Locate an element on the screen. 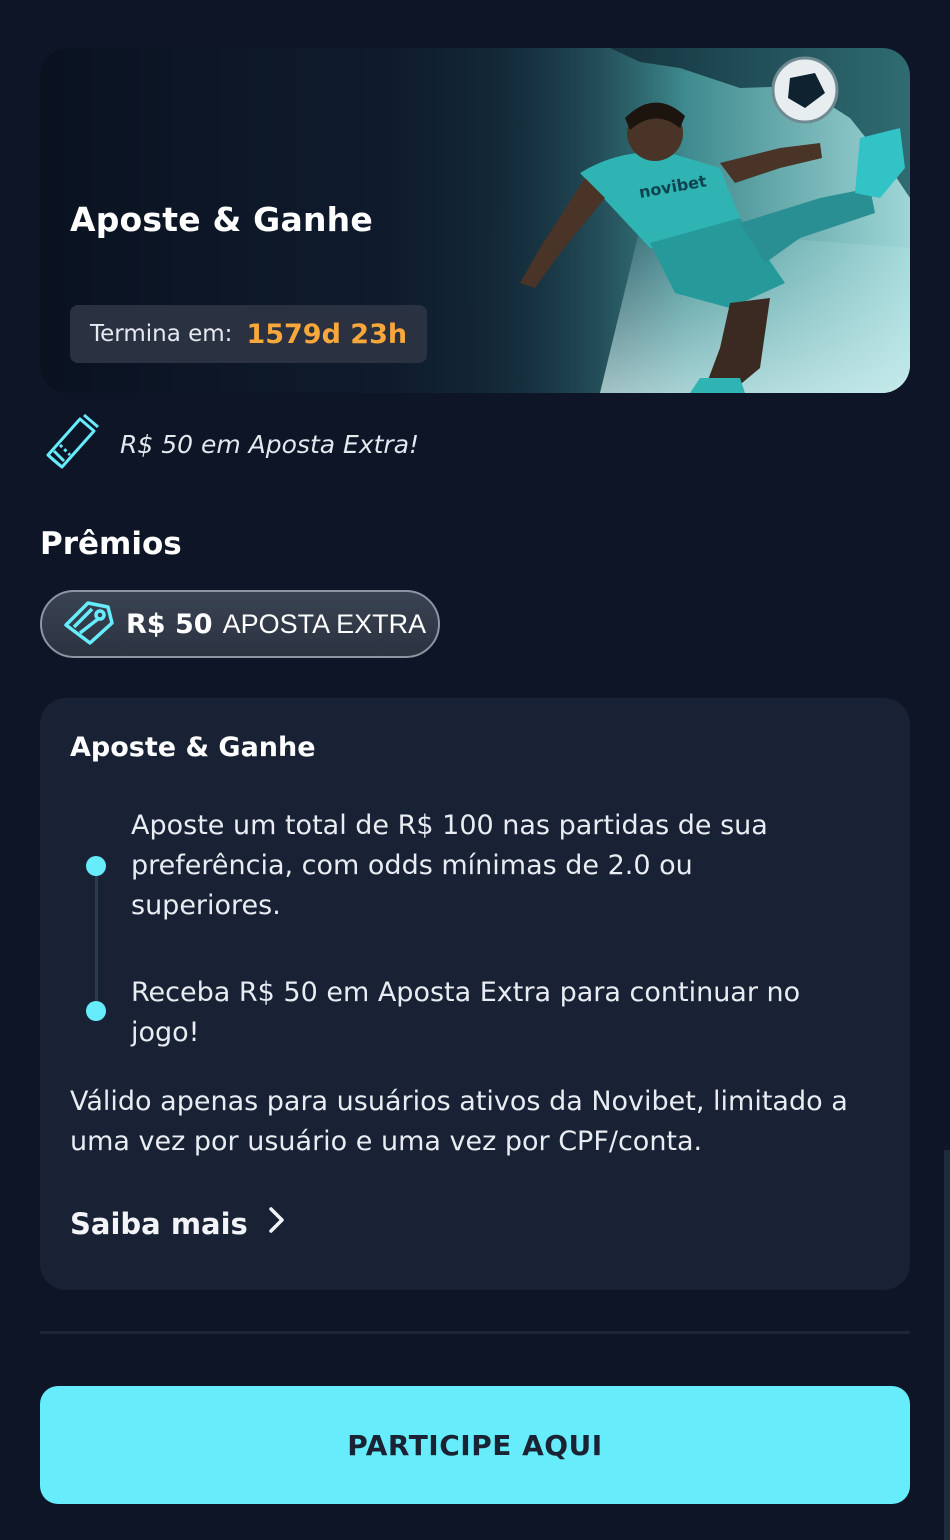  divider is located at coordinates (475, 1332).